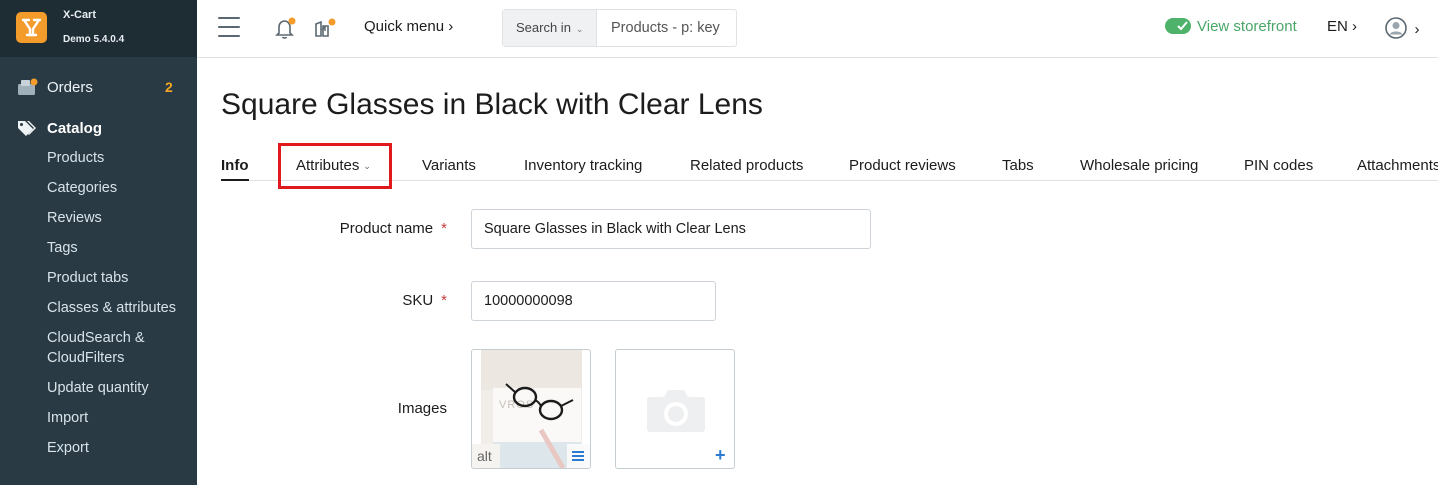  What do you see at coordinates (386, 228) in the screenshot?
I see `product-name-label-text: Product name` at bounding box center [386, 228].